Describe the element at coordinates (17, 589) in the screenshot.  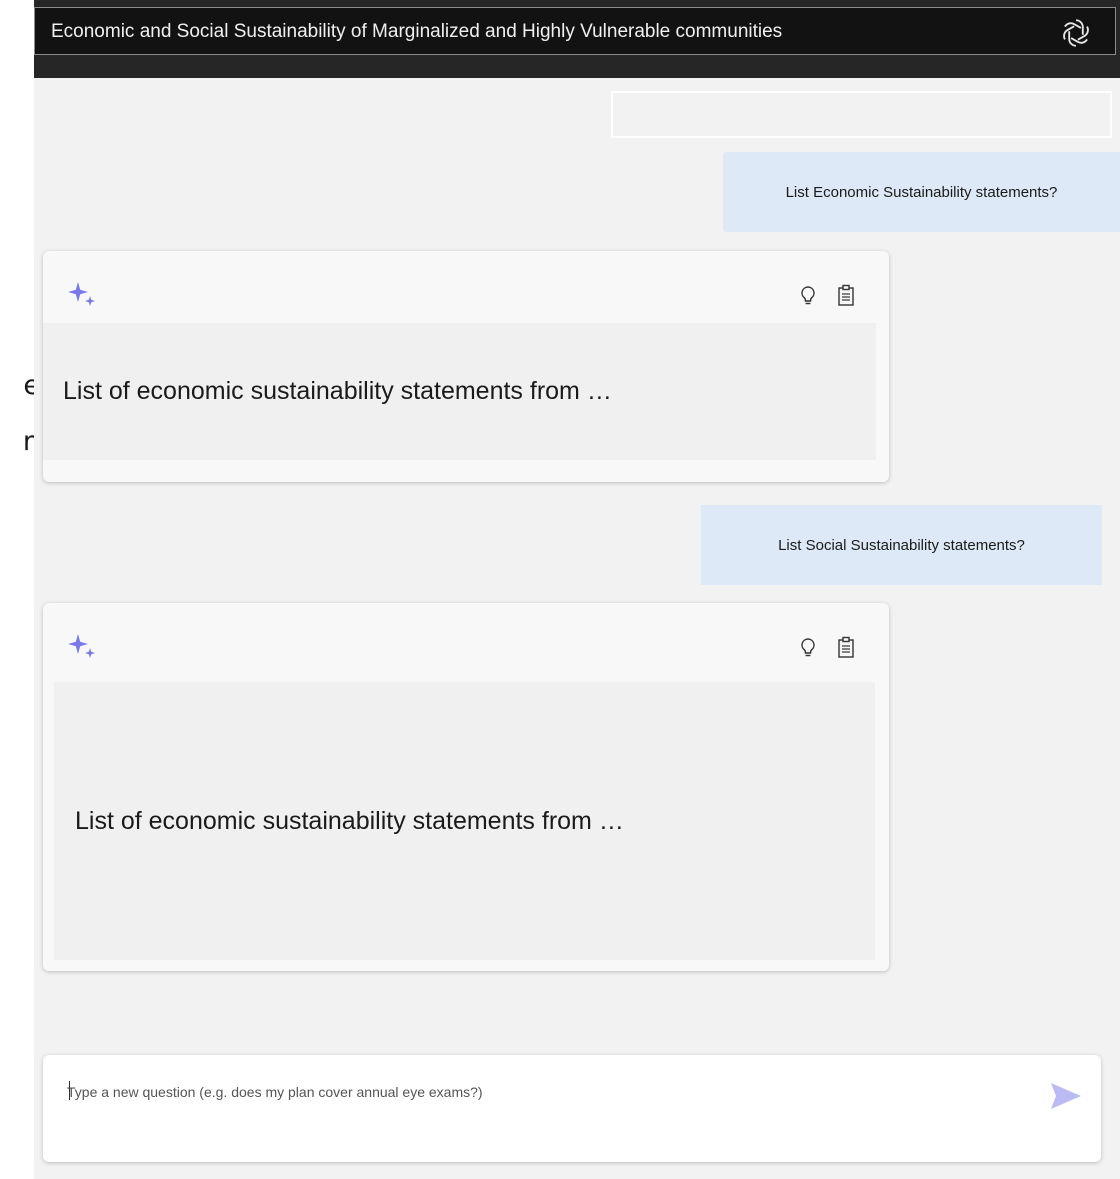
I see `background-document-strip: e n` at that location.